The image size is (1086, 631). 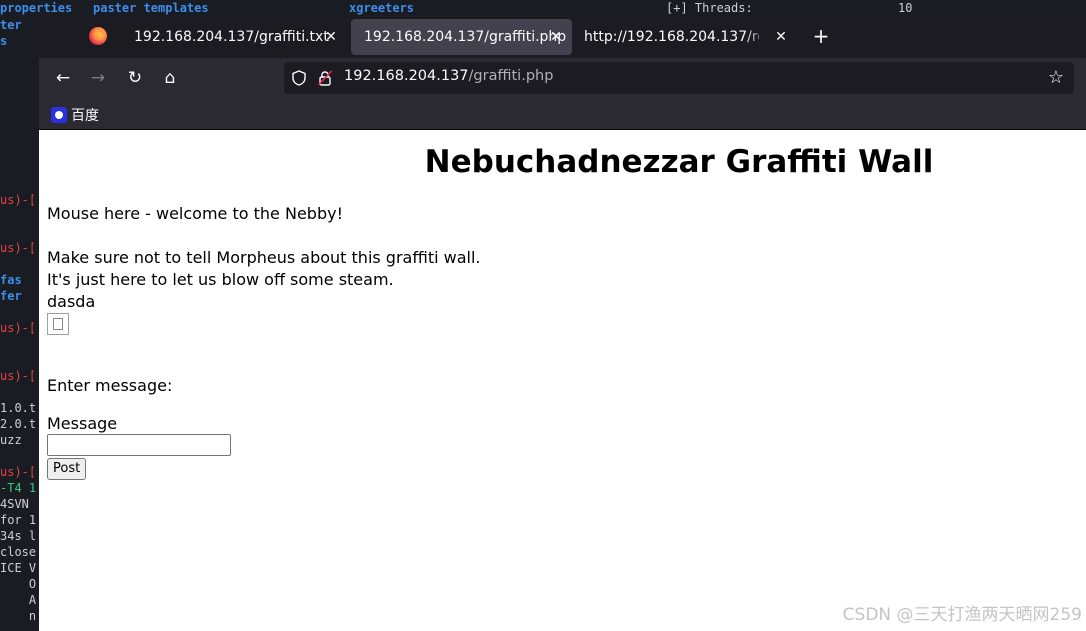 I want to click on watermark: CSDN @三天打渔两天晒网259, so click(x=962, y=615).